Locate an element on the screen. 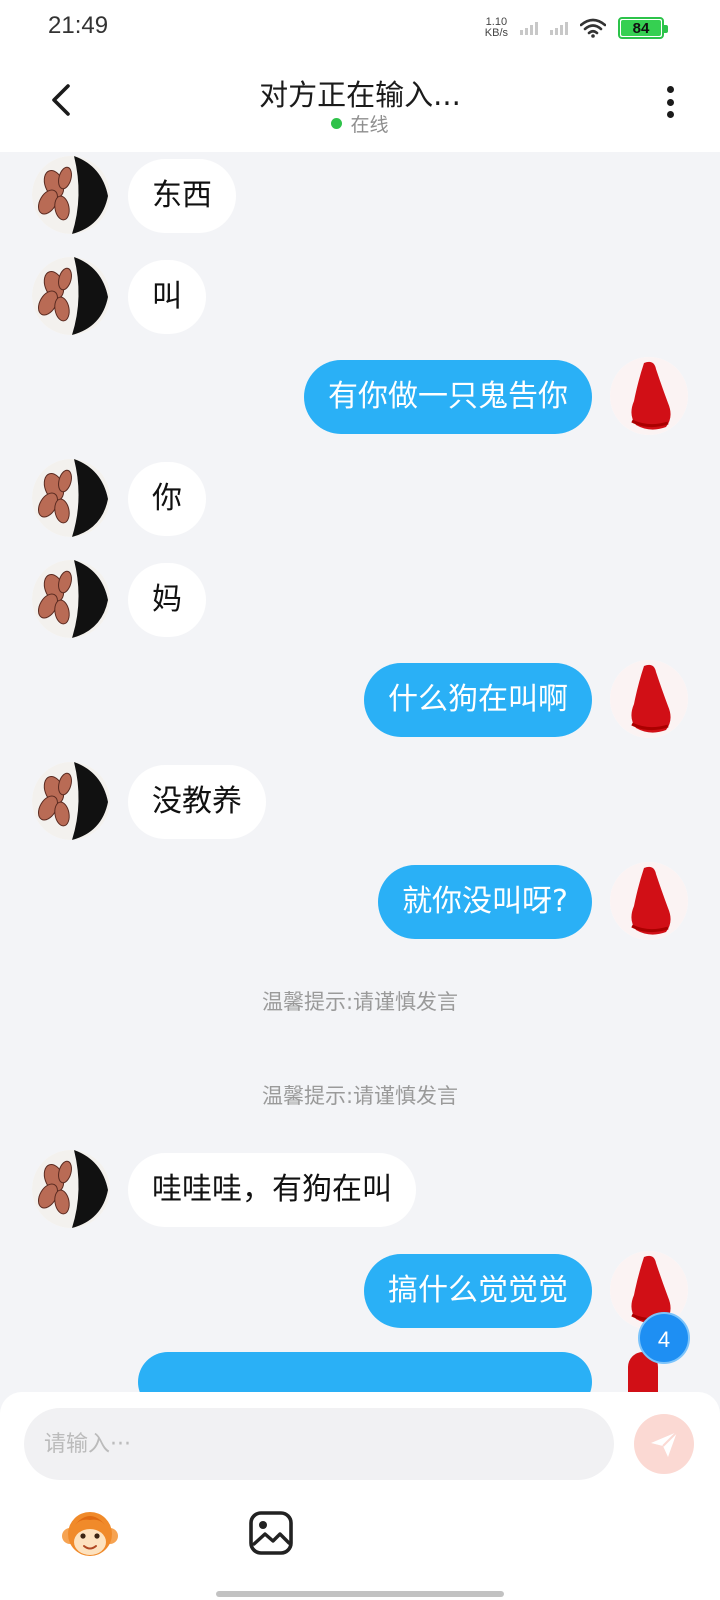 Image resolution: width=720 pixels, height=1600 pixels. message-bubble: 搞什么觉觉觉 is located at coordinates (478, 1291).